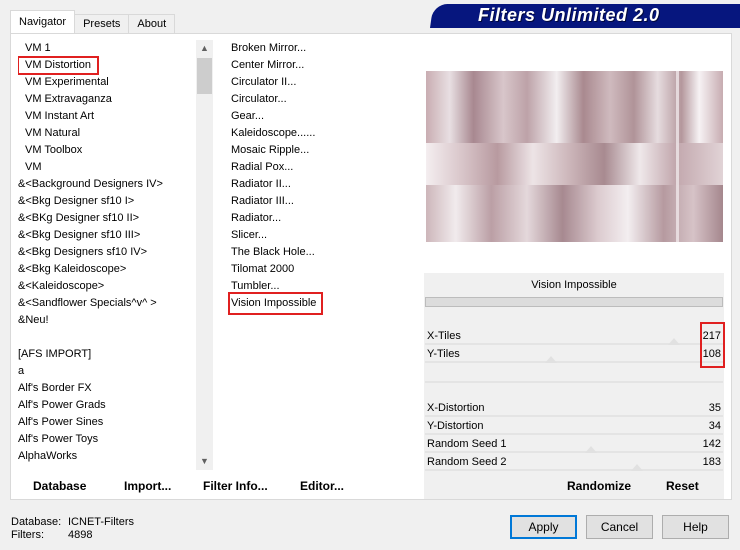 The width and height of the screenshot is (740, 550). Describe the element at coordinates (107, 150) in the screenshot. I see `category-item: VM Toolbox` at that location.